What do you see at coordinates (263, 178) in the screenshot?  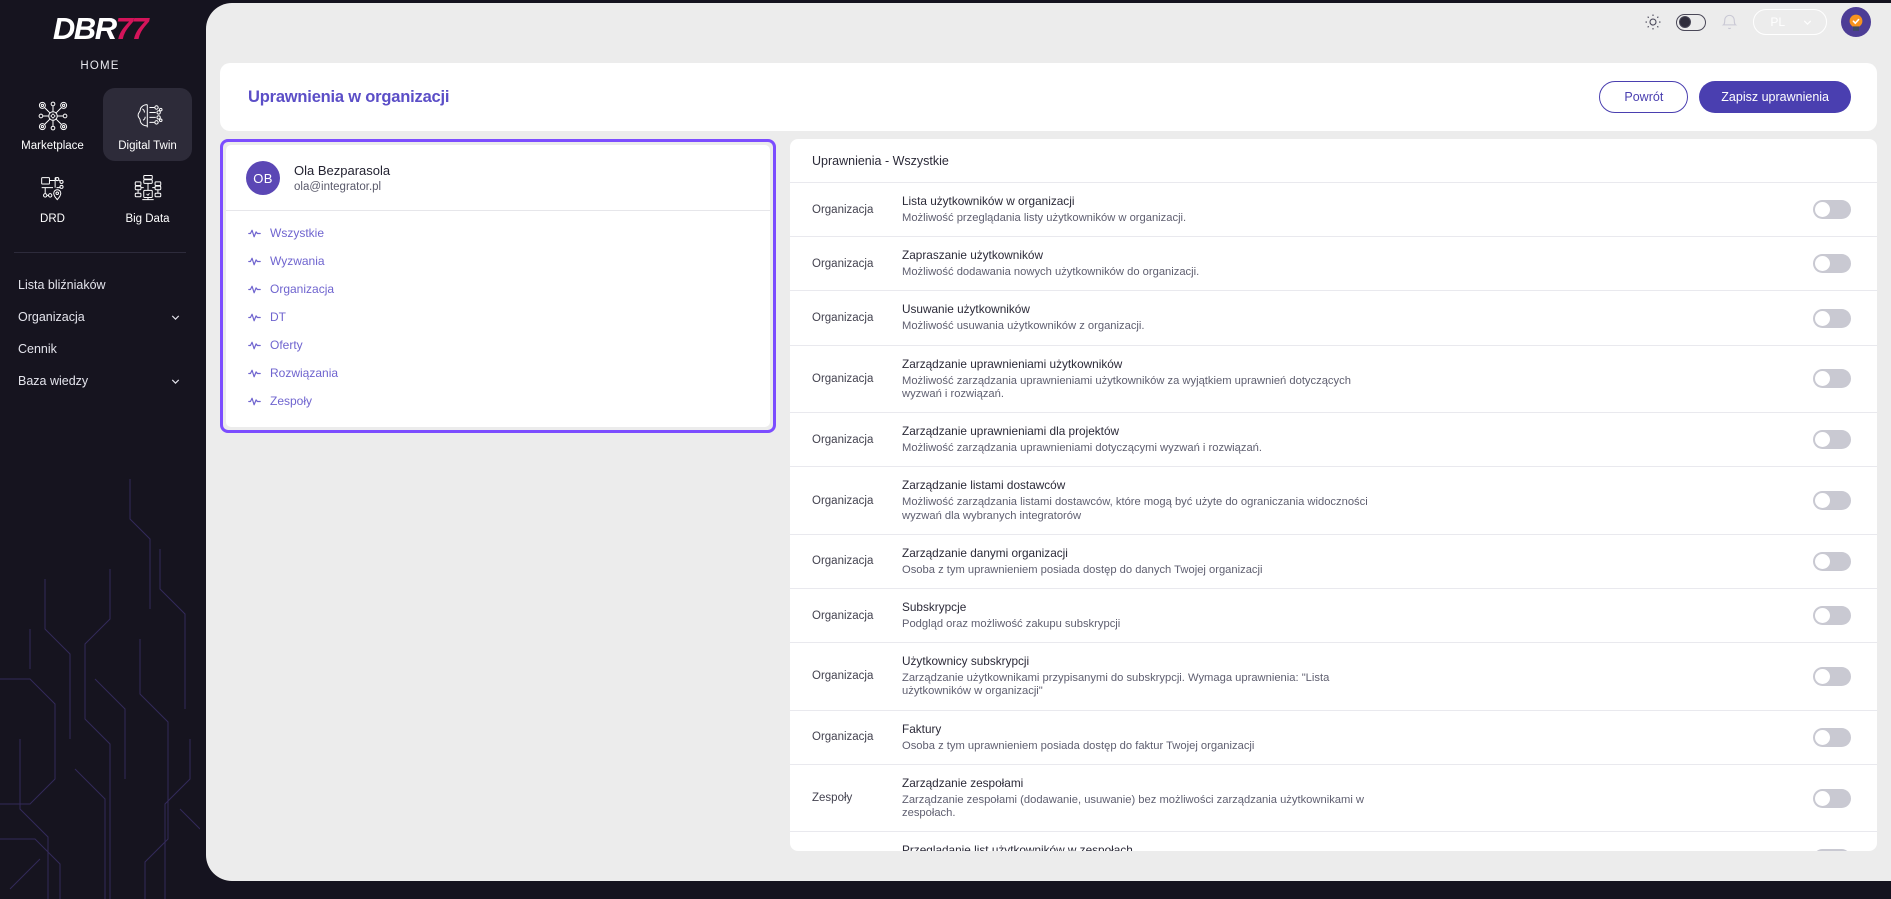 I see `user-initials-avatar: OB` at bounding box center [263, 178].